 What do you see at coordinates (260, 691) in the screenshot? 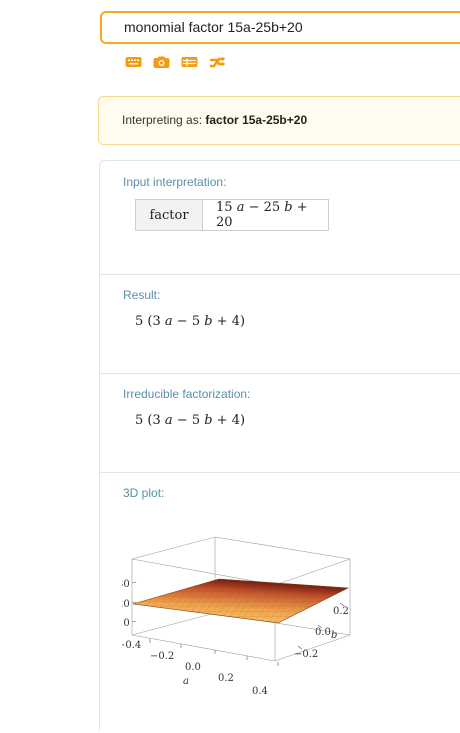
I see `a-tick: 0.4` at bounding box center [260, 691].